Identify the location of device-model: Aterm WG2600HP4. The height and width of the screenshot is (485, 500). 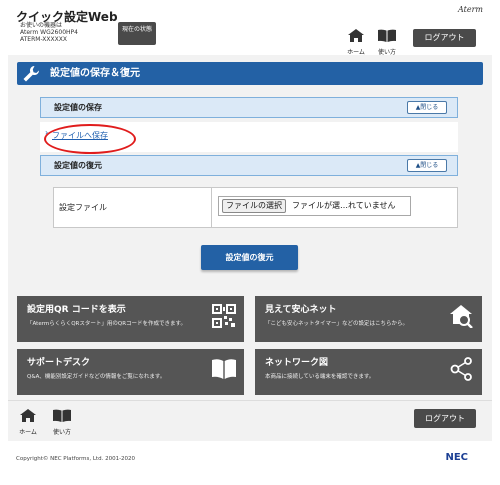
(49, 32).